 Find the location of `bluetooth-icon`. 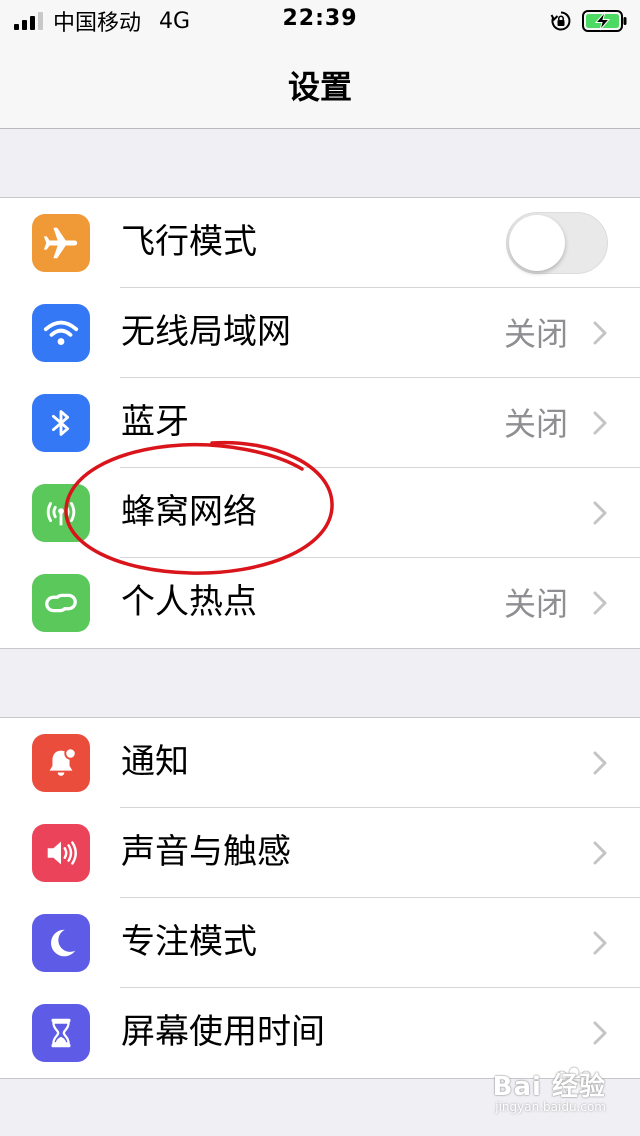

bluetooth-icon is located at coordinates (61, 423).